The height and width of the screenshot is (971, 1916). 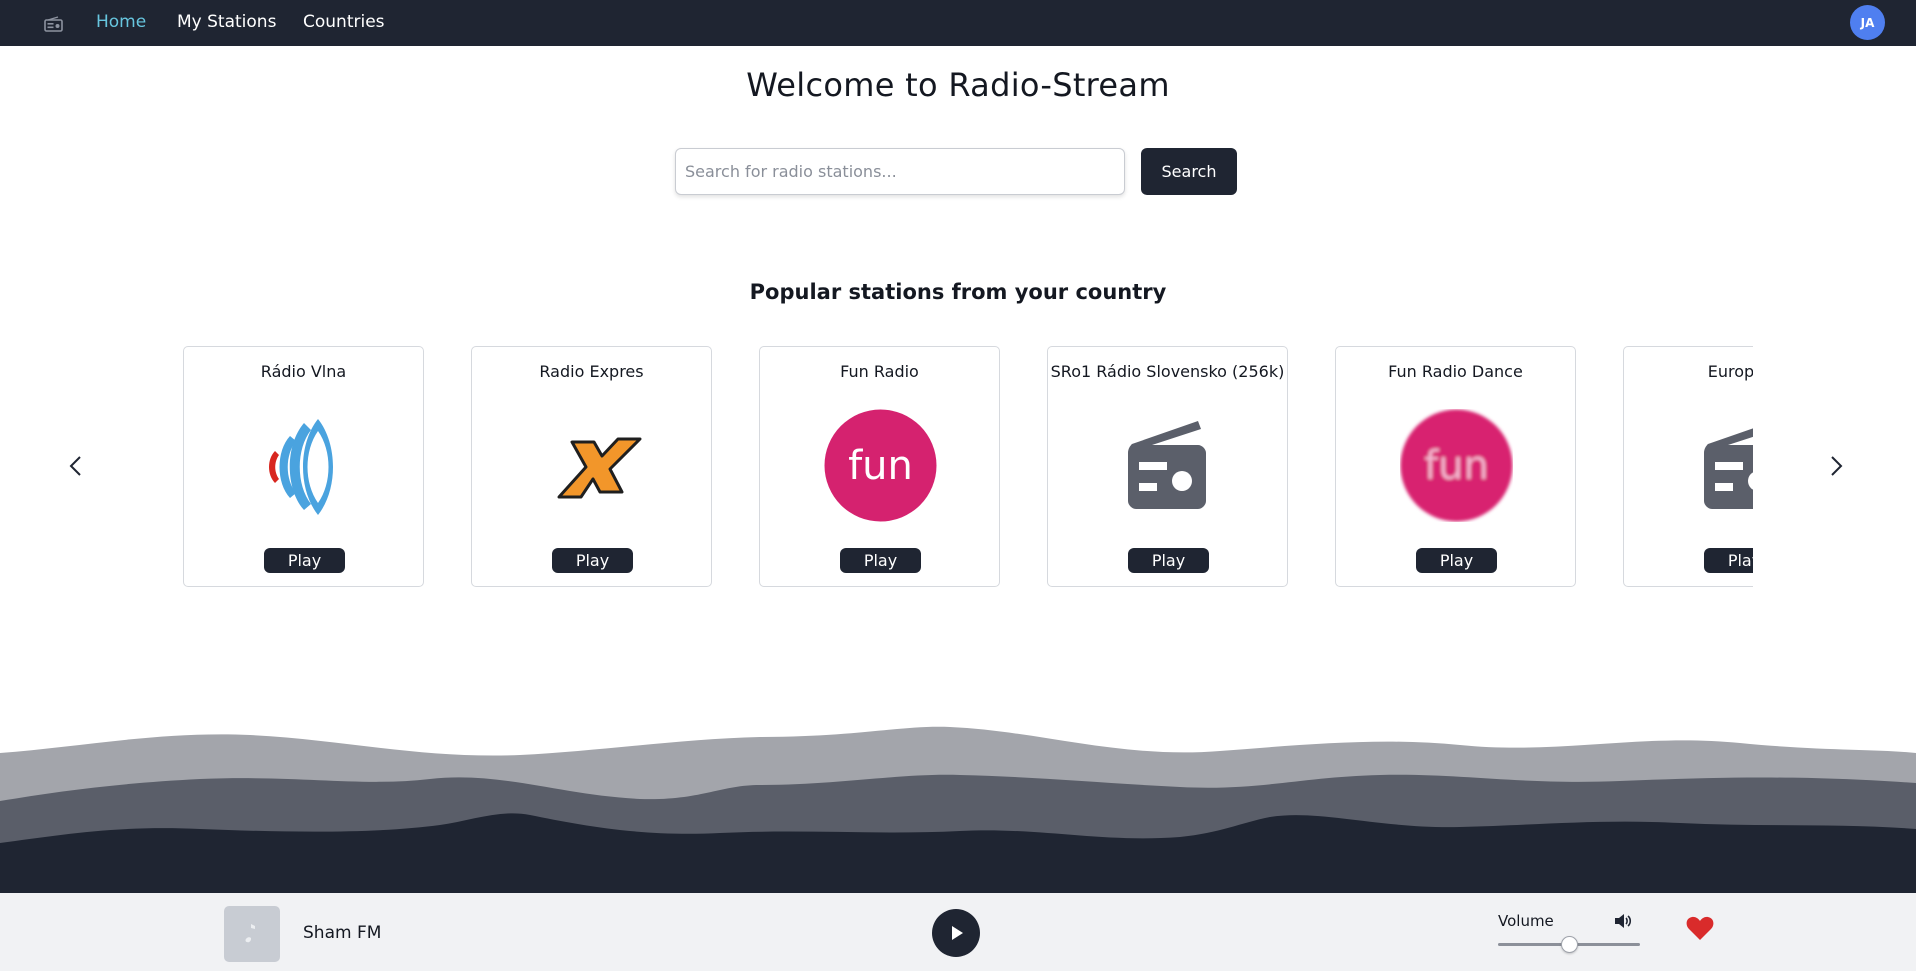 I want to click on station-name: Radio Expres, so click(x=591, y=371).